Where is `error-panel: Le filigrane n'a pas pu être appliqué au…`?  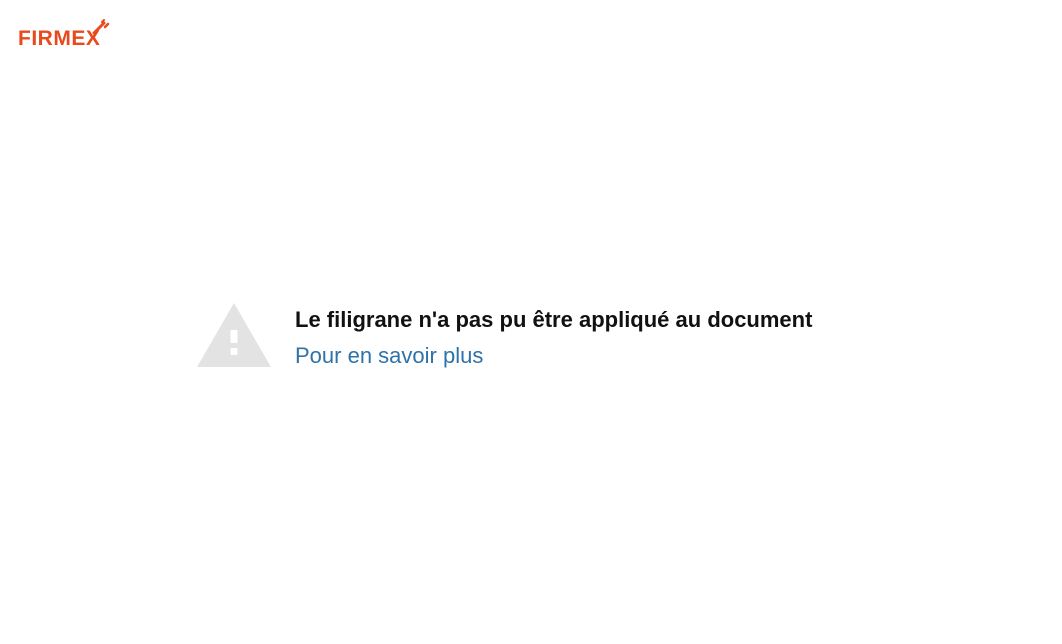 error-panel: Le filigrane n'a pas pu être appliqué au… is located at coordinates (504, 336).